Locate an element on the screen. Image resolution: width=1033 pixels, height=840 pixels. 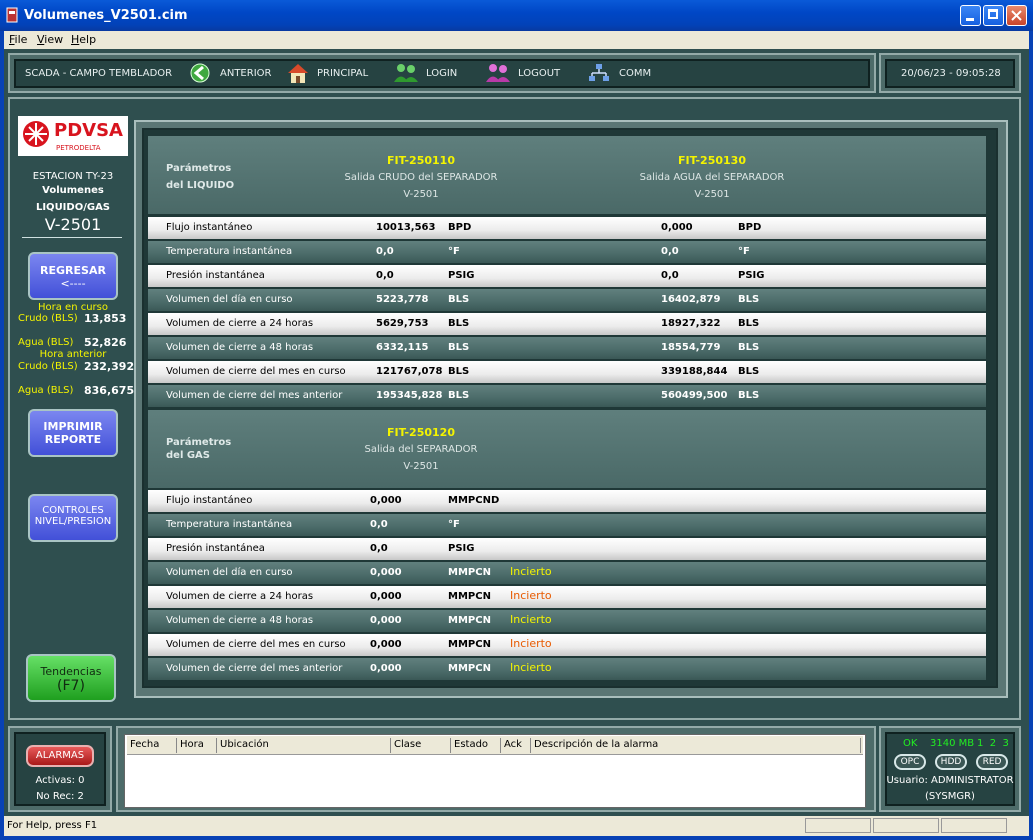
menu-help: Help is located at coordinates (83, 39).